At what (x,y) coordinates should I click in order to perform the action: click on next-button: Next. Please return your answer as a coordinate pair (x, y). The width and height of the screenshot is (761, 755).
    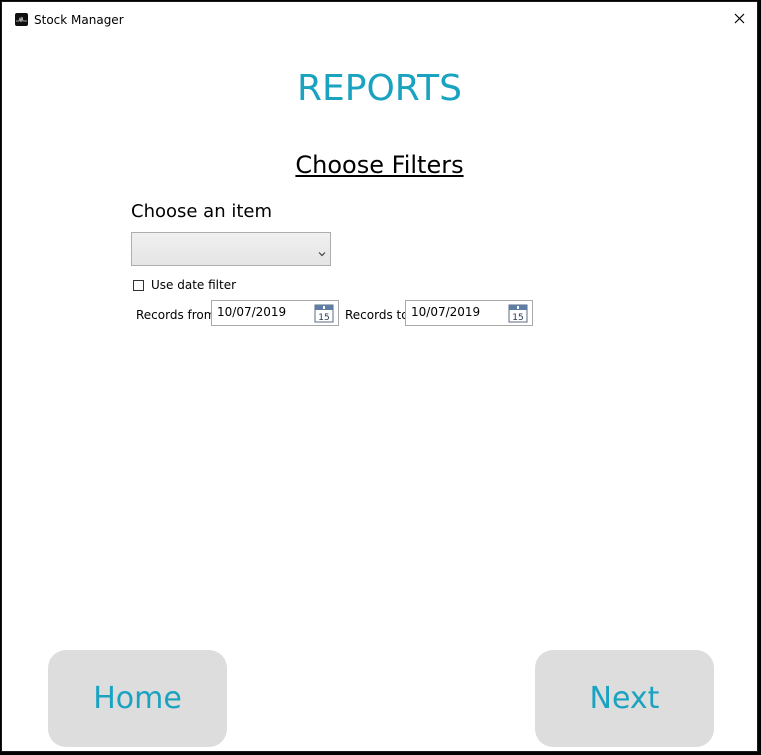
    Looking at the image, I should click on (624, 698).